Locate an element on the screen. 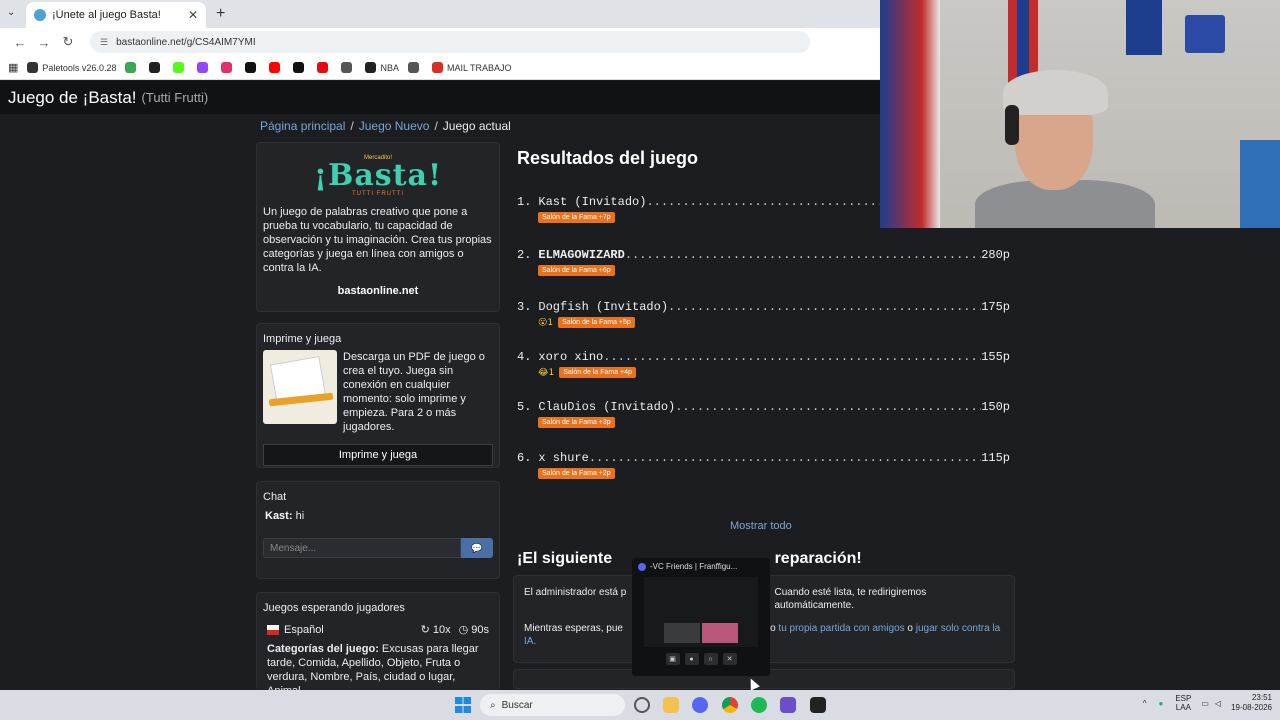 This screenshot has width=1280, height=720. reaction-emoji-icon: 😮1 is located at coordinates (545, 323).